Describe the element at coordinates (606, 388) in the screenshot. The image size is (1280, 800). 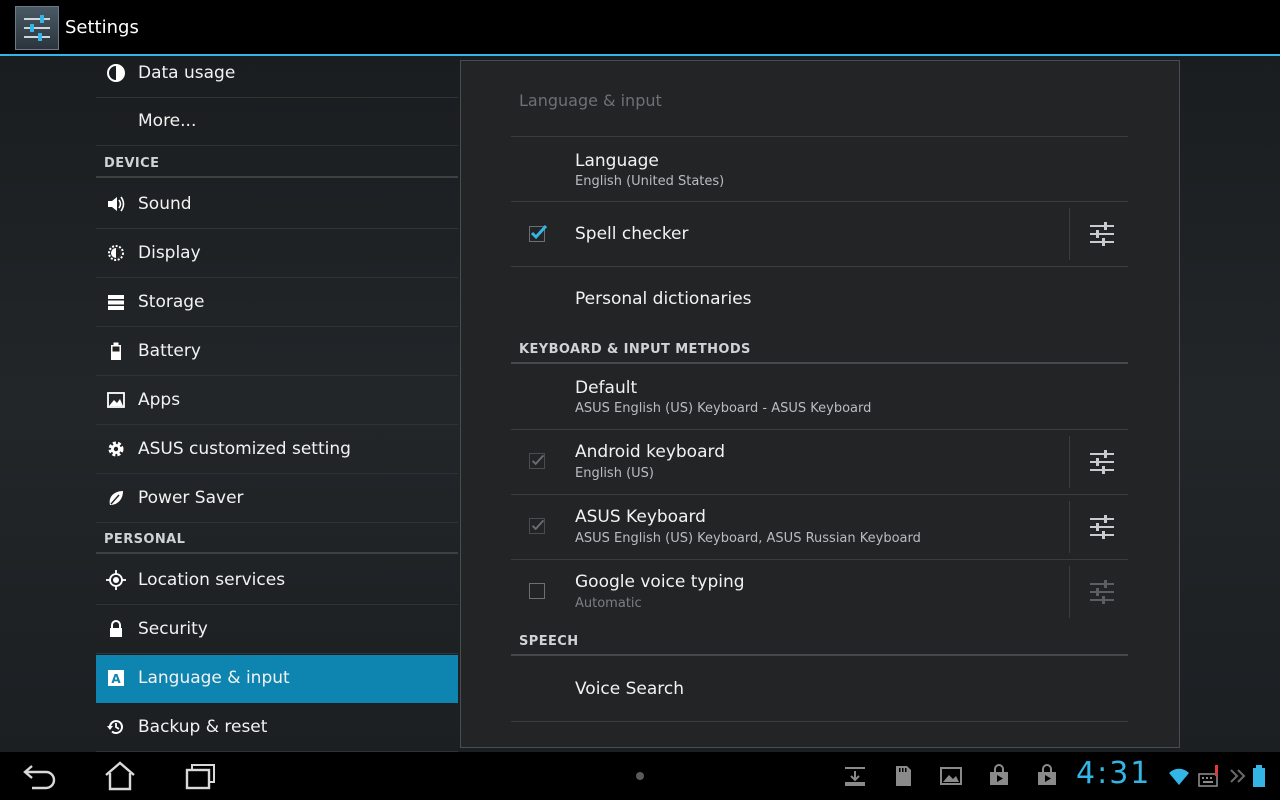
I see `preference-title: Default` at that location.